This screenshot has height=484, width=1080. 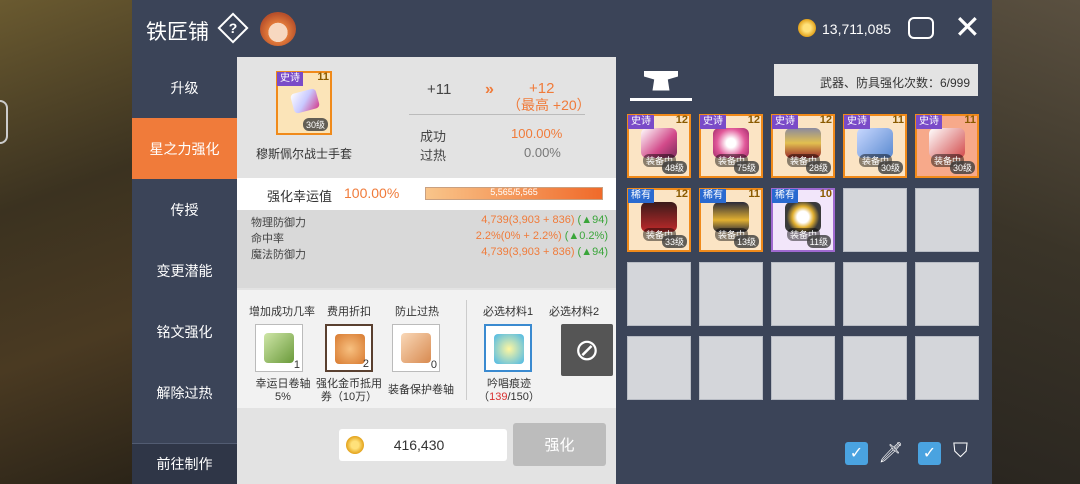 What do you see at coordinates (549, 105) in the screenshot?
I see `max-level: （最高 +20）` at bounding box center [549, 105].